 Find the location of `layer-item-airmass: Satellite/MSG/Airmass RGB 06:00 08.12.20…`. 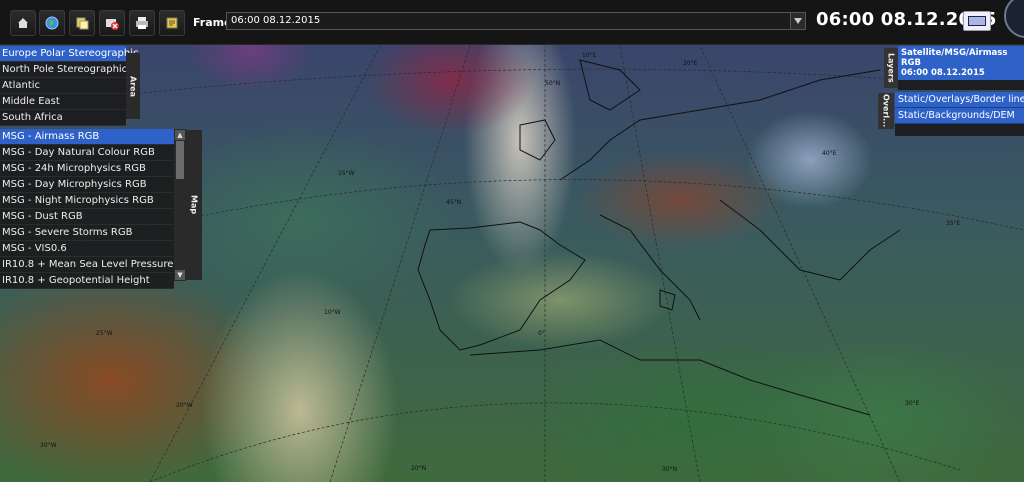

layer-item-airmass: Satellite/MSG/Airmass RGB 06:00 08.12.20… is located at coordinates (961, 63).